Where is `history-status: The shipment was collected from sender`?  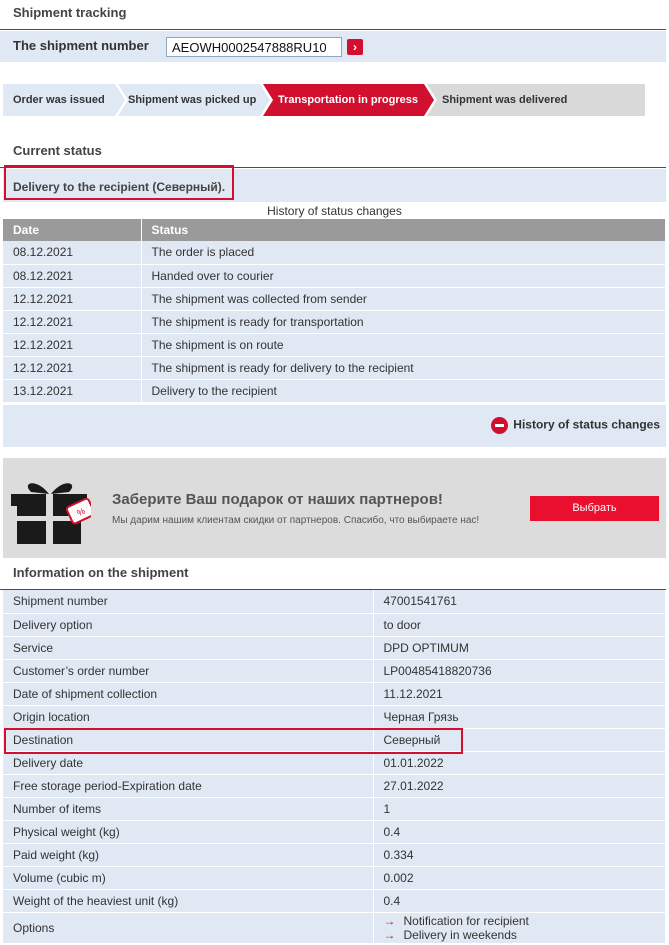
history-status: The shipment was collected from sender is located at coordinates (403, 299).